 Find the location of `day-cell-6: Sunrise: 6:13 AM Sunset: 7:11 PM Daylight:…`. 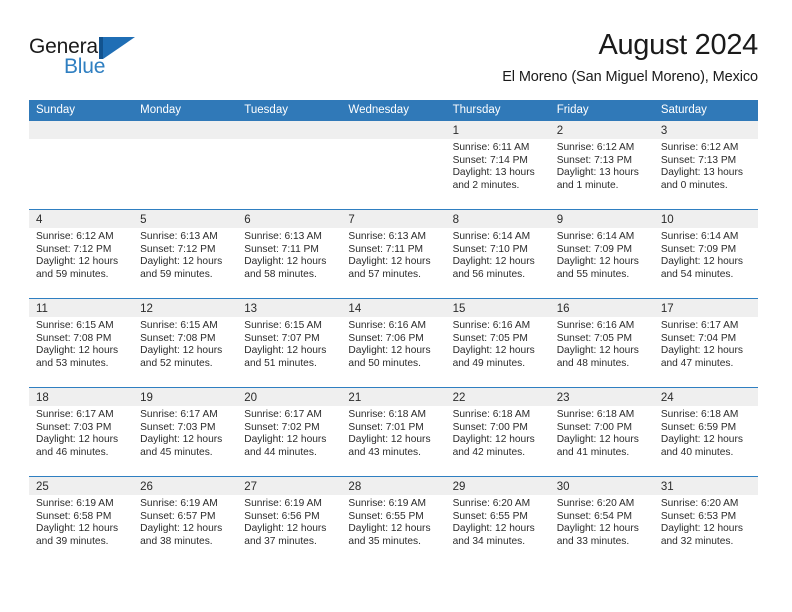

day-cell-6: Sunrise: 6:13 AM Sunset: 7:11 PM Daylight:… is located at coordinates (289, 263).